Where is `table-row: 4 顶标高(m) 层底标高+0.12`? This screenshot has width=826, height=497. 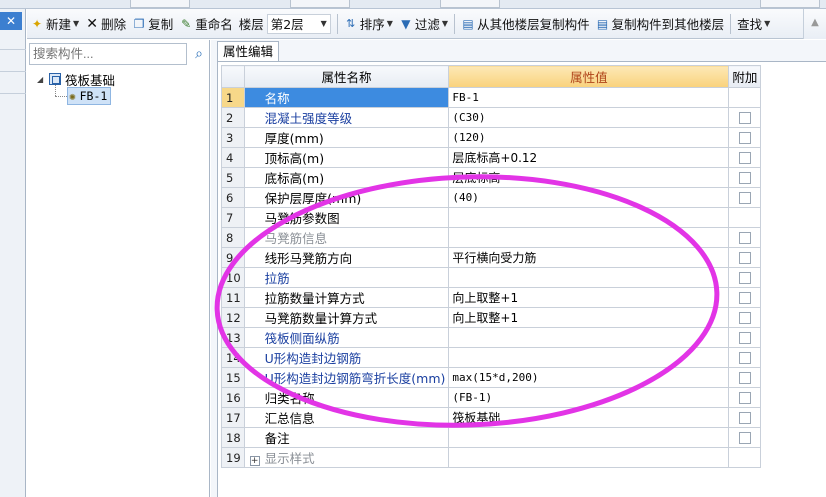
table-row: 4 顶标高(m) 层底标高+0.12 is located at coordinates (491, 157).